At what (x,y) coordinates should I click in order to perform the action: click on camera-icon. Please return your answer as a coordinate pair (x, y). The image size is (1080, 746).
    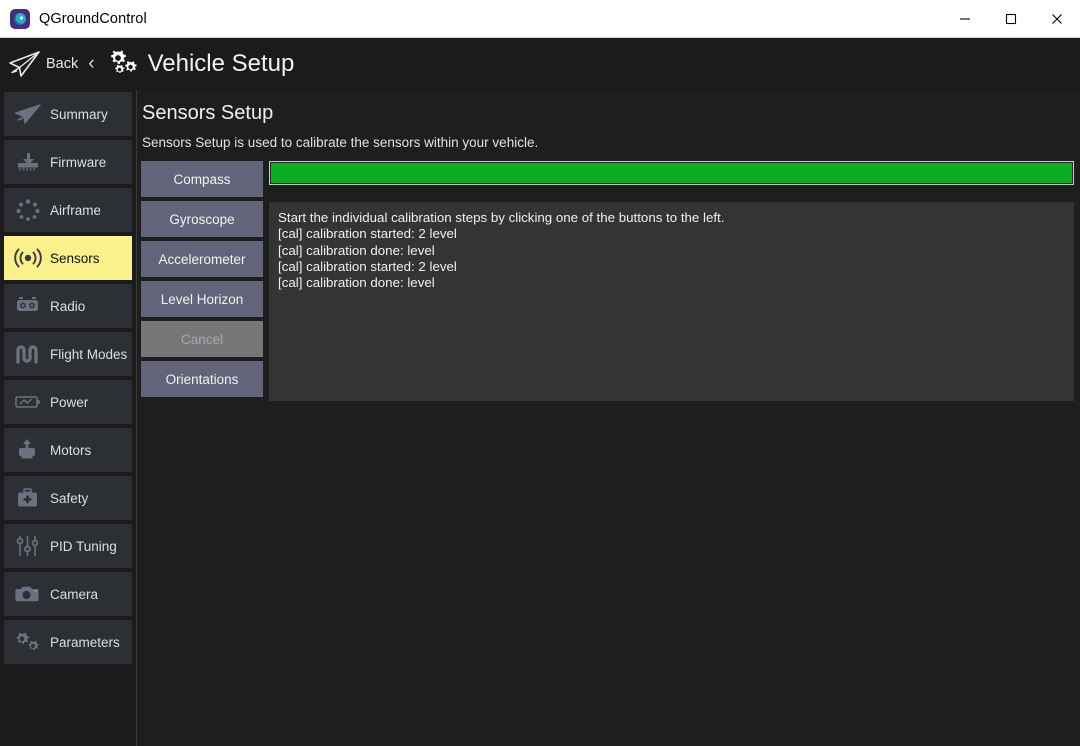
    Looking at the image, I should click on (28, 594).